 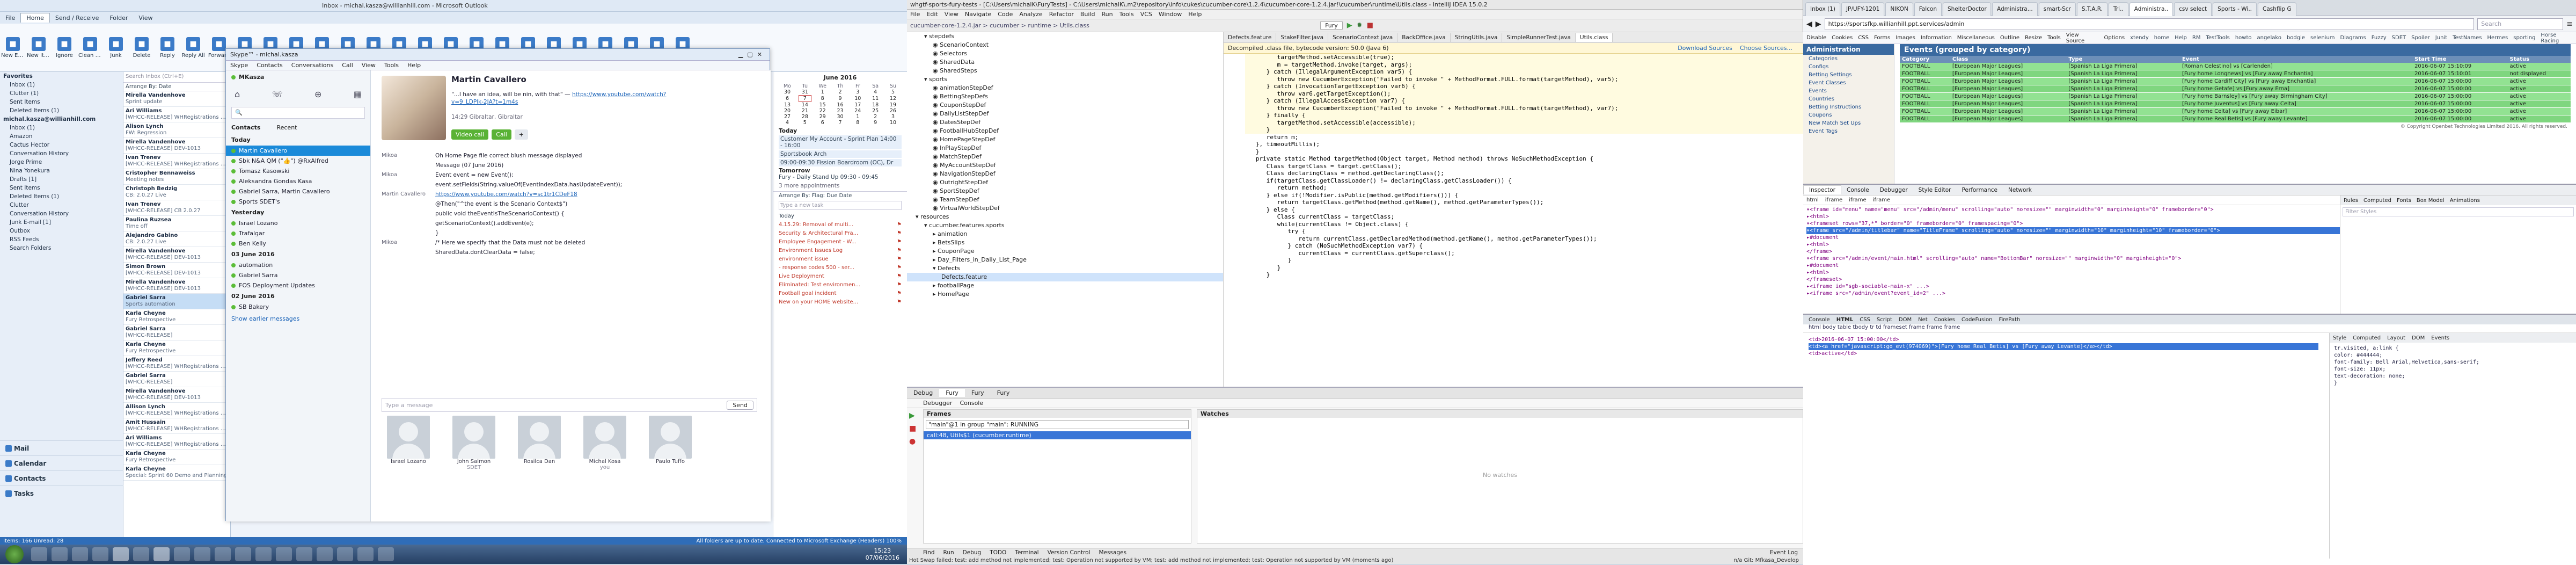 I want to click on recent-conversation: Israel Lozano, so click(x=298, y=223).